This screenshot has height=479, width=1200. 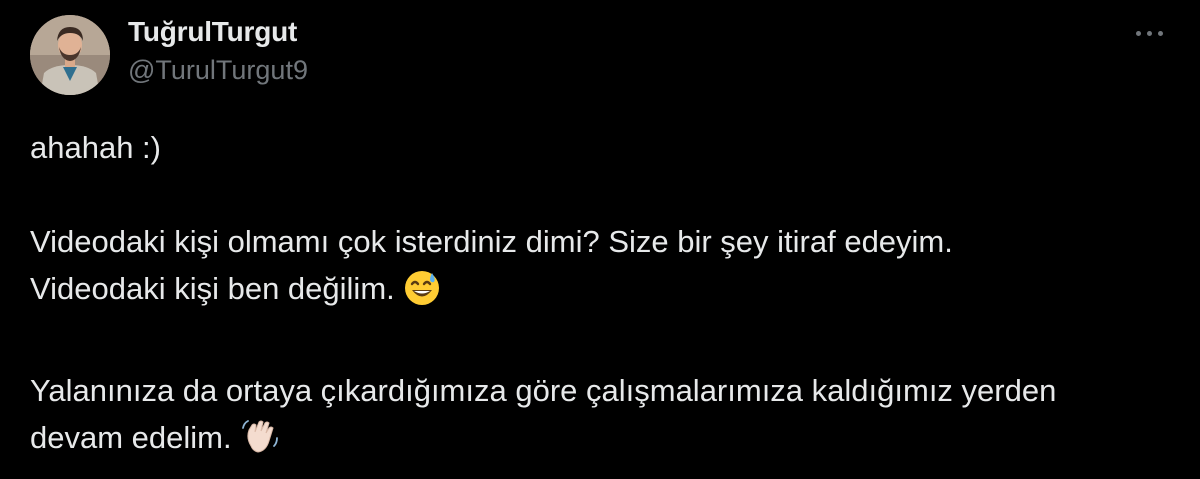 I want to click on tweet-line: ahahah :), so click(x=95, y=147).